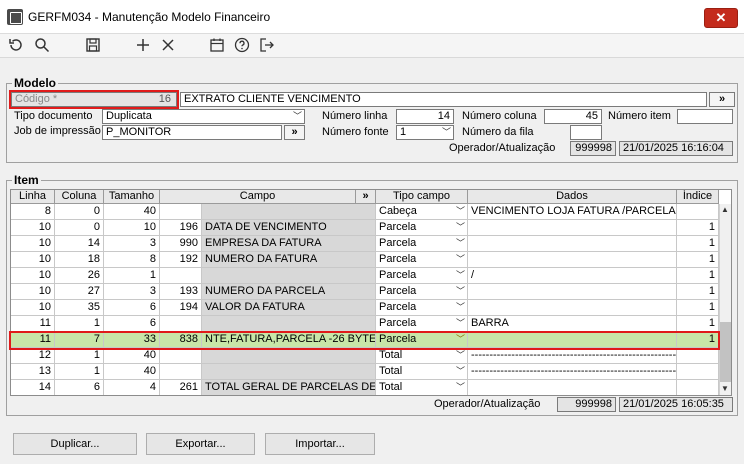 The width and height of the screenshot is (744, 464). What do you see at coordinates (289, 292) in the screenshot?
I see `cell-campo: NUMERO DA PARCELA` at bounding box center [289, 292].